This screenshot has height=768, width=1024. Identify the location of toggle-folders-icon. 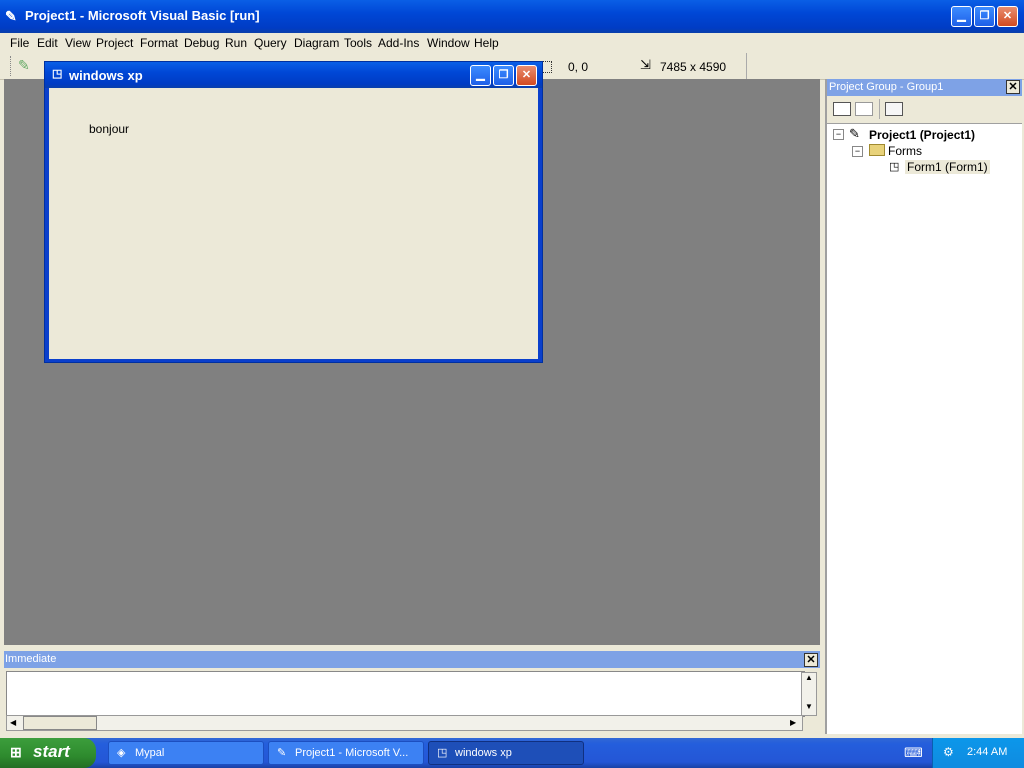
(894, 109).